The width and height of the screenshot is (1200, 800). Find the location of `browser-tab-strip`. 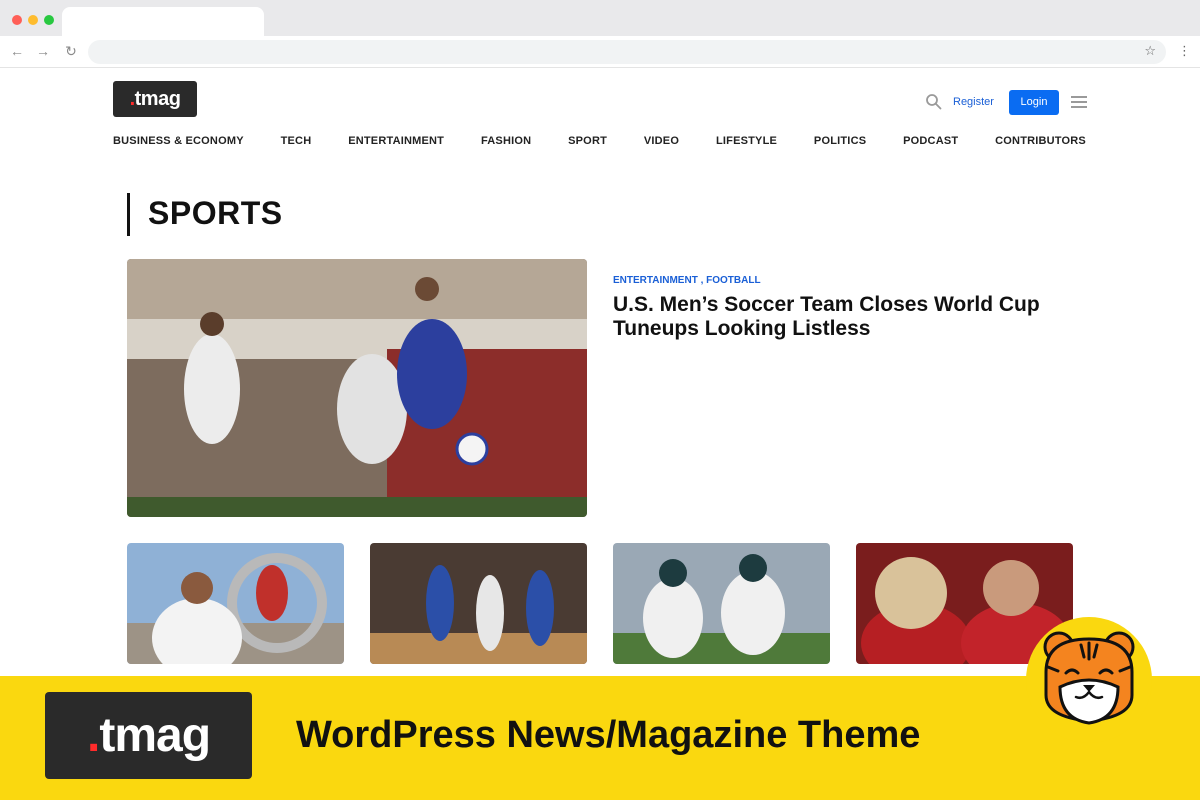

browser-tab-strip is located at coordinates (600, 18).